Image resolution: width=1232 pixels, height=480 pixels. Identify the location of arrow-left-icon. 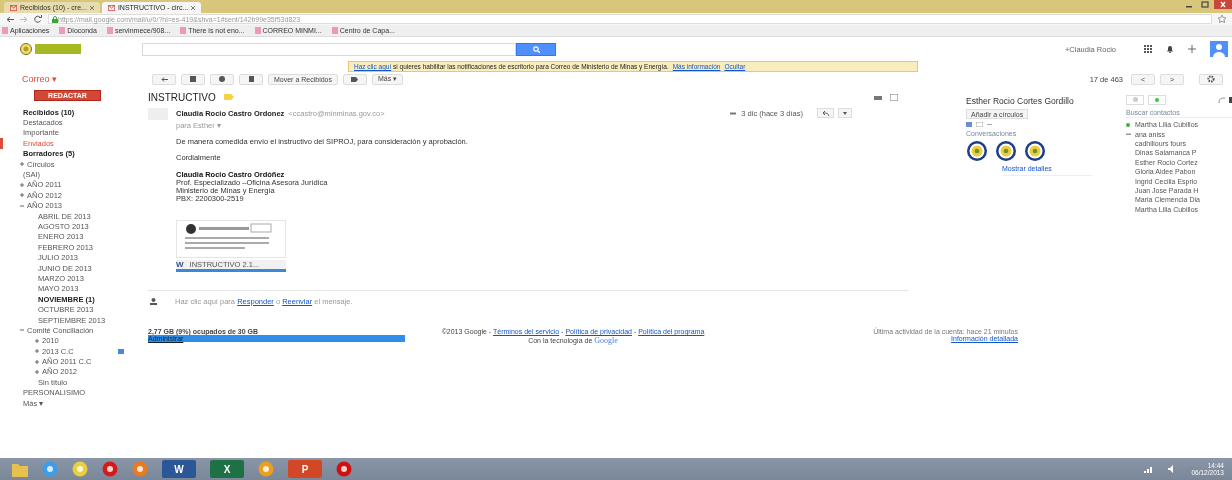
(164, 79).